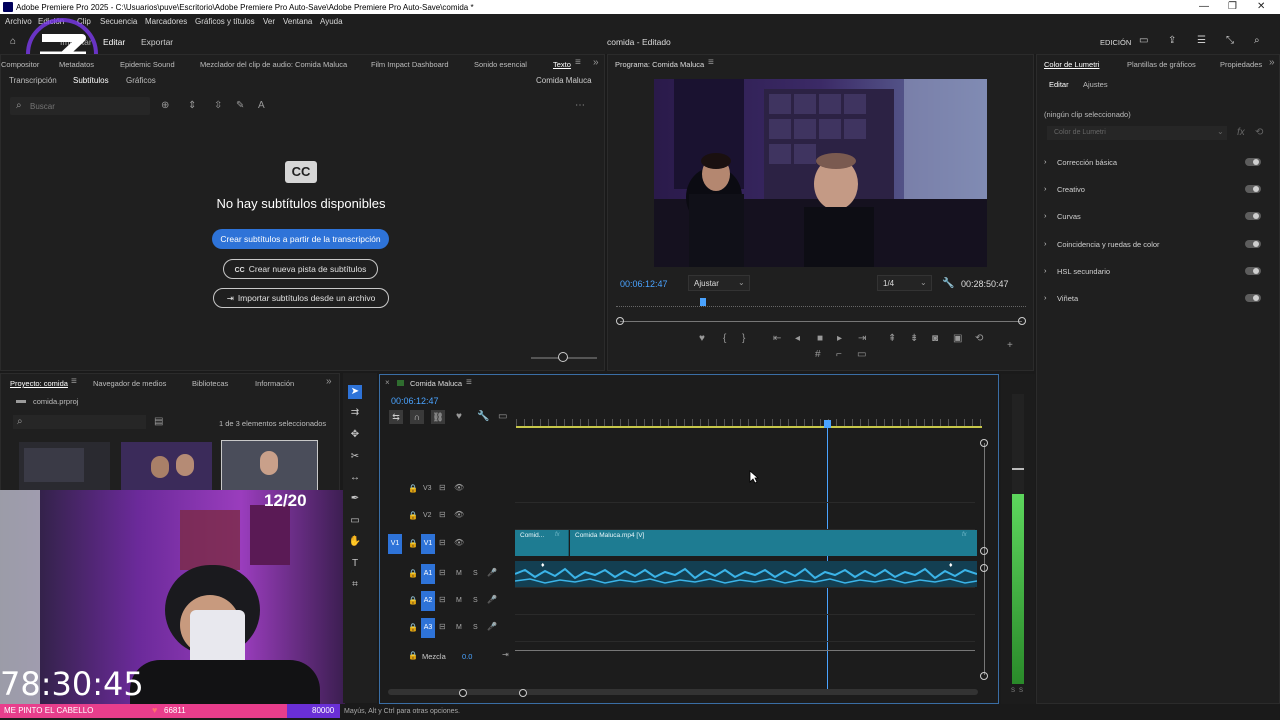 The height and width of the screenshot is (720, 1280). What do you see at coordinates (85, 106) in the screenshot?
I see `search-input` at bounding box center [85, 106].